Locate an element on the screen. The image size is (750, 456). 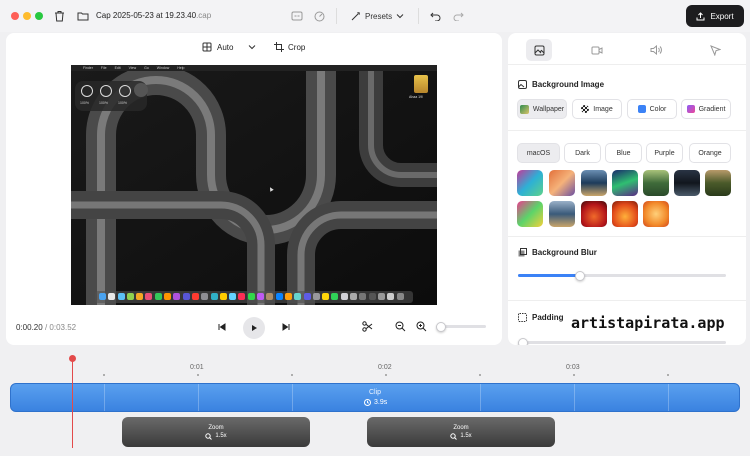
color-label: Color is located at coordinates (658, 109).